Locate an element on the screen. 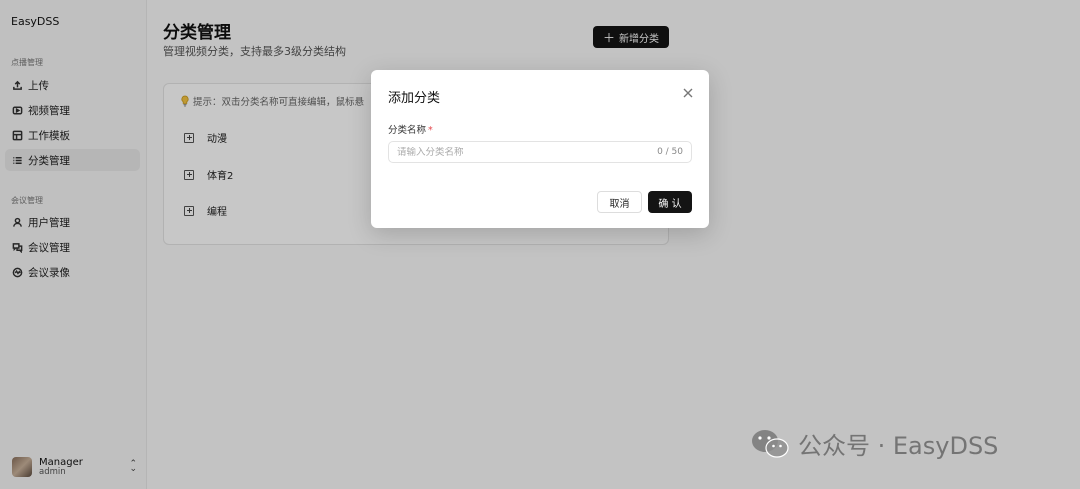 The image size is (1080, 489). field-label-text: 分类名称 is located at coordinates (407, 130).